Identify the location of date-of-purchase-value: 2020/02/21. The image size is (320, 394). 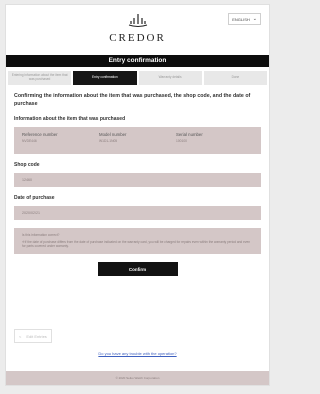
(137, 213).